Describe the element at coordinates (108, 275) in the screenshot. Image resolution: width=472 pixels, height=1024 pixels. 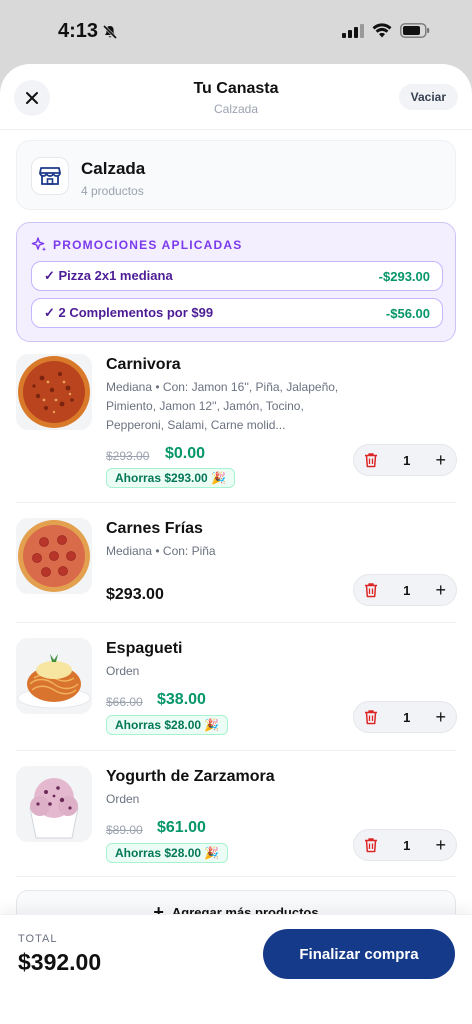
I see `promo-label: ✓ Pizza 2x1 mediana` at that location.